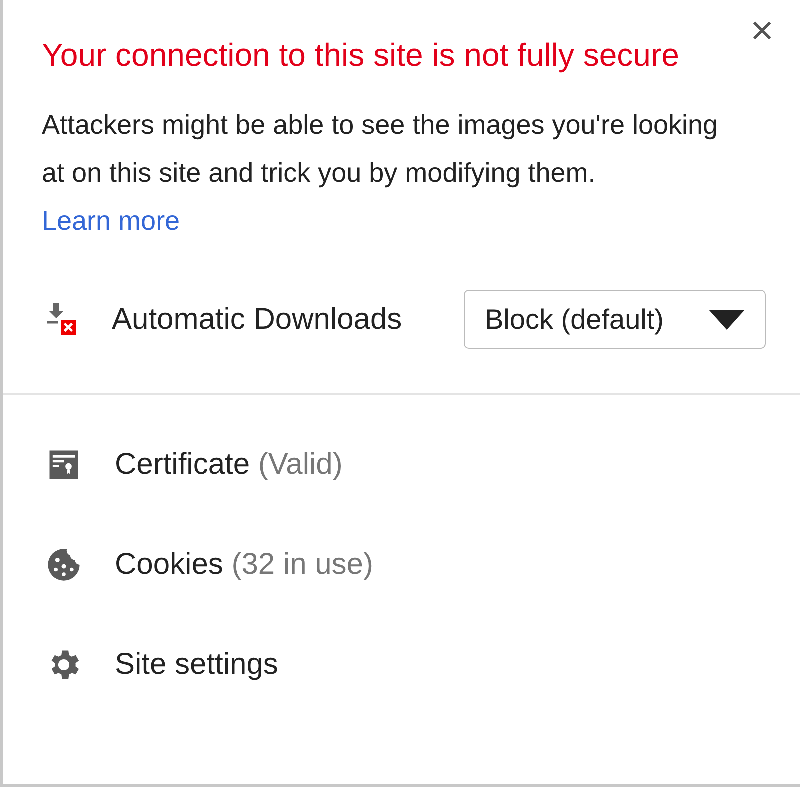 The height and width of the screenshot is (790, 800). I want to click on menu-item: Certificate (Valid), so click(401, 465).